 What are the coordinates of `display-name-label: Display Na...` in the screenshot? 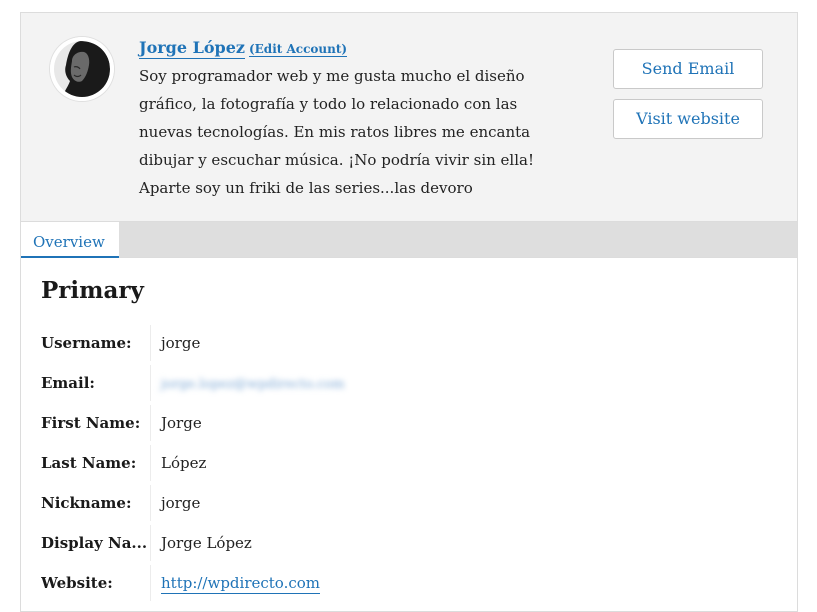 It's located at (94, 543).